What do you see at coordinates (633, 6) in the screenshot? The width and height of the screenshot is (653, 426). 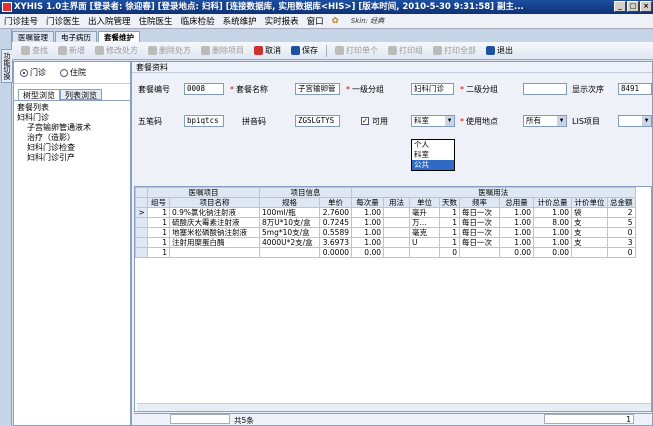 I see `maximize-button: □` at bounding box center [633, 6].